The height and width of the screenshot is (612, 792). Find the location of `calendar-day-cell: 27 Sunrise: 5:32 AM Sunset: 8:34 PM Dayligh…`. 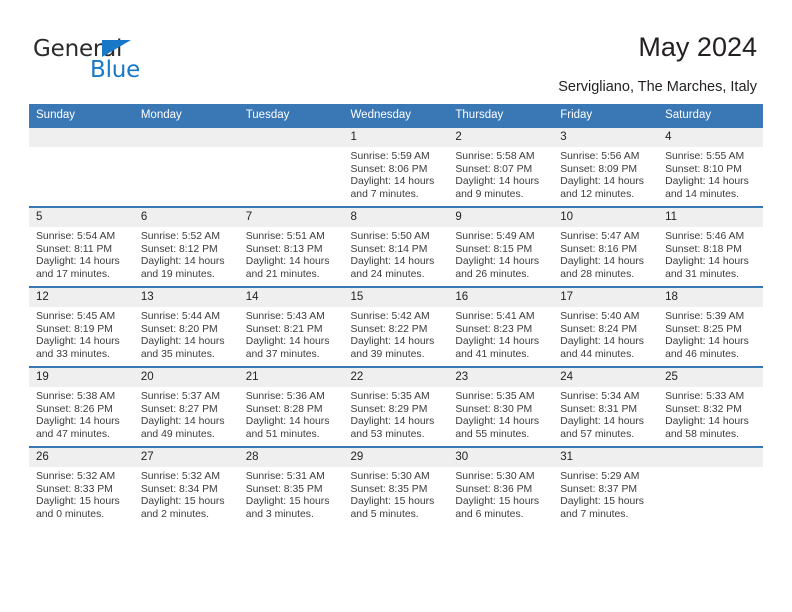

calendar-day-cell: 27 Sunrise: 5:32 AM Sunset: 8:34 PM Dayligh… is located at coordinates (186, 486).